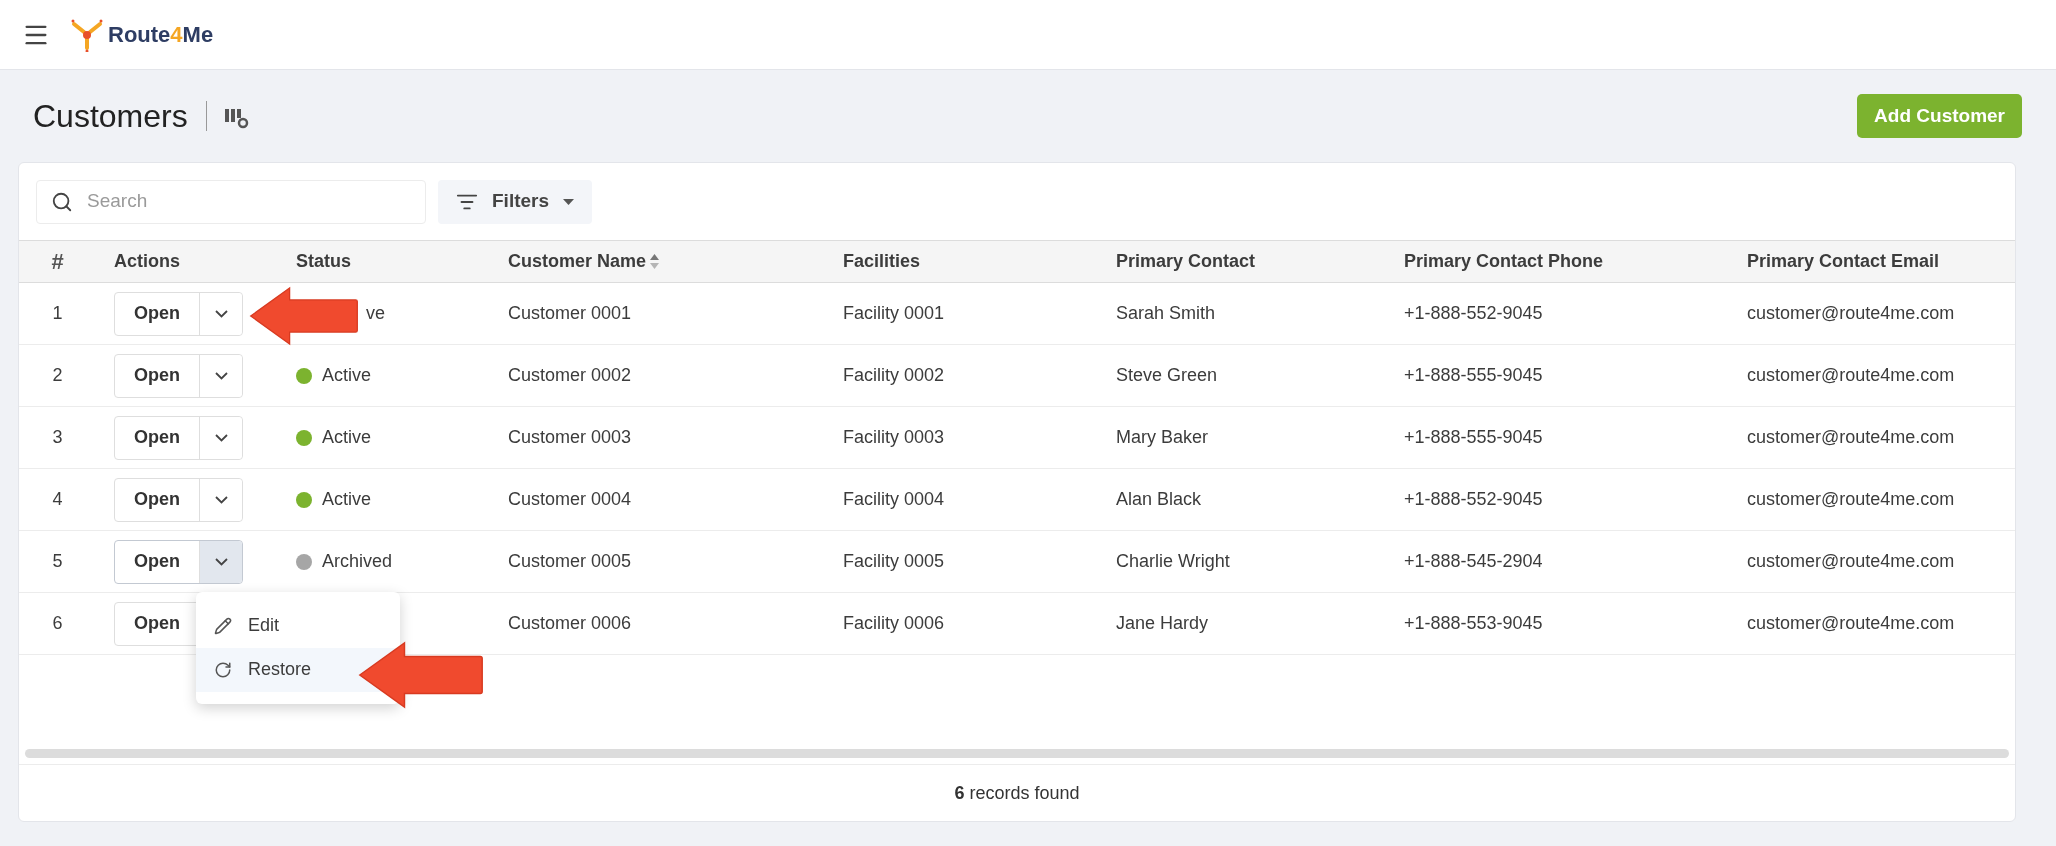  Describe the element at coordinates (894, 313) in the screenshot. I see `facility-name: Facility 0001` at that location.